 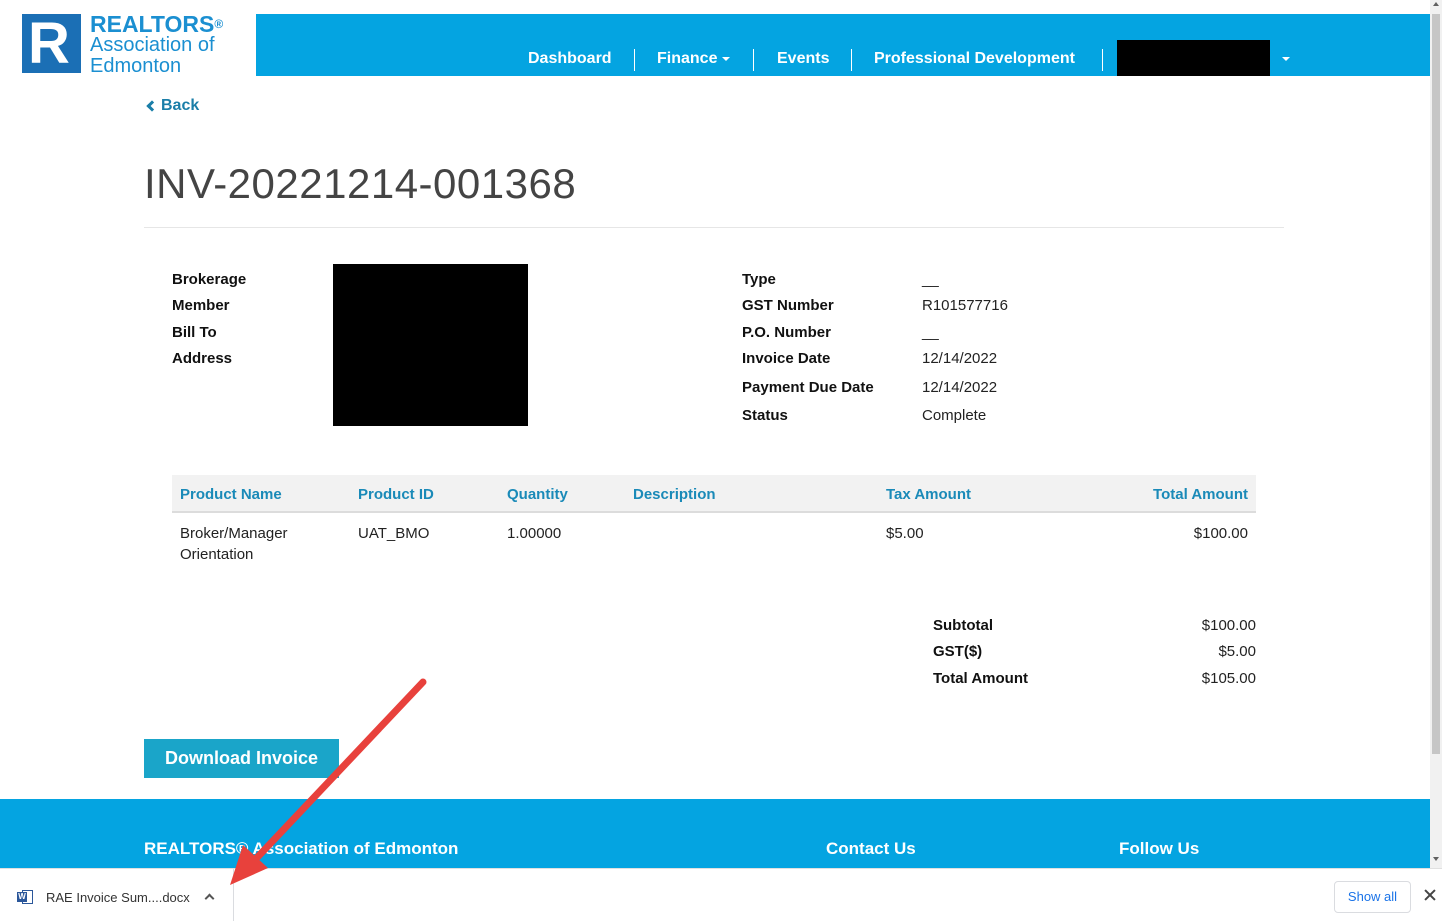 What do you see at coordinates (534, 533) in the screenshot?
I see `cell-quantity: 1.00000` at bounding box center [534, 533].